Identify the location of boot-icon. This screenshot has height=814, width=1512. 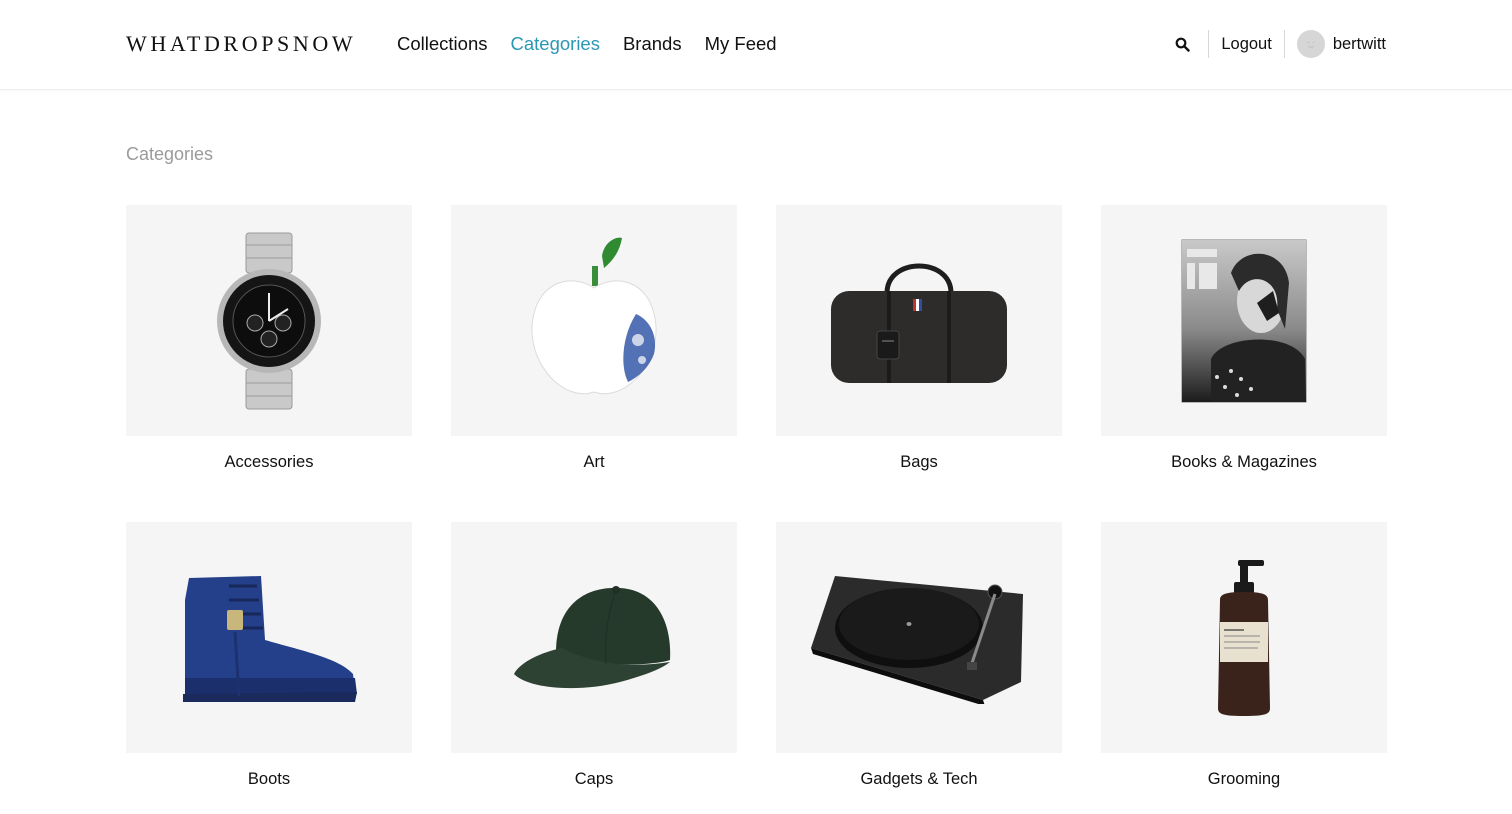
(270, 638).